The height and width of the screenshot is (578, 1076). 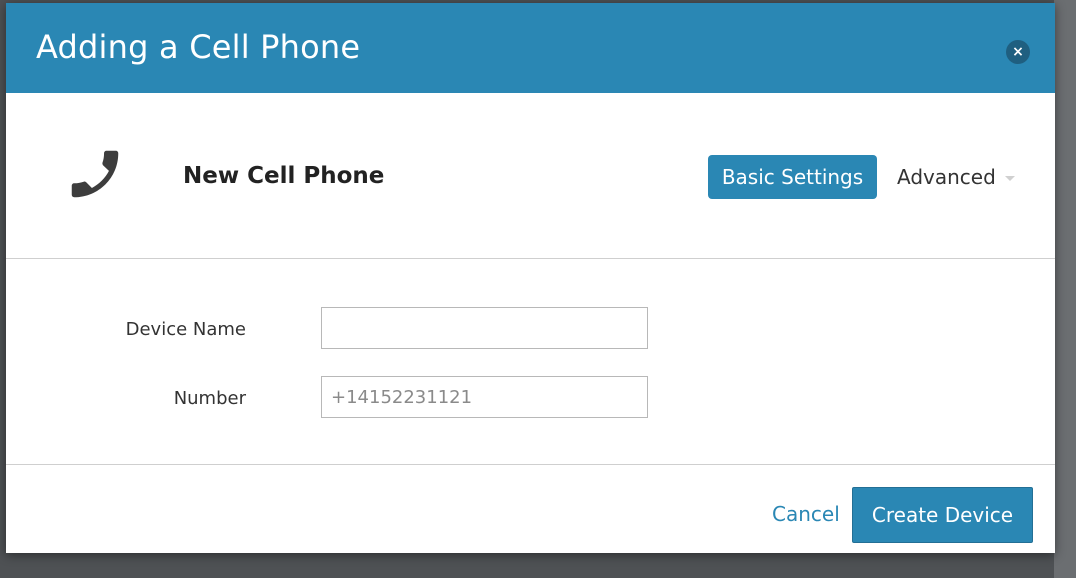 I want to click on modal-title: Adding a Cell Phone, so click(x=198, y=47).